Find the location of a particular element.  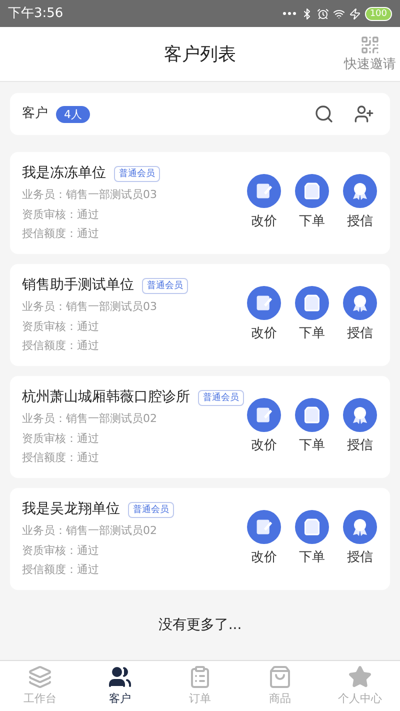

alarm-icon is located at coordinates (322, 14).